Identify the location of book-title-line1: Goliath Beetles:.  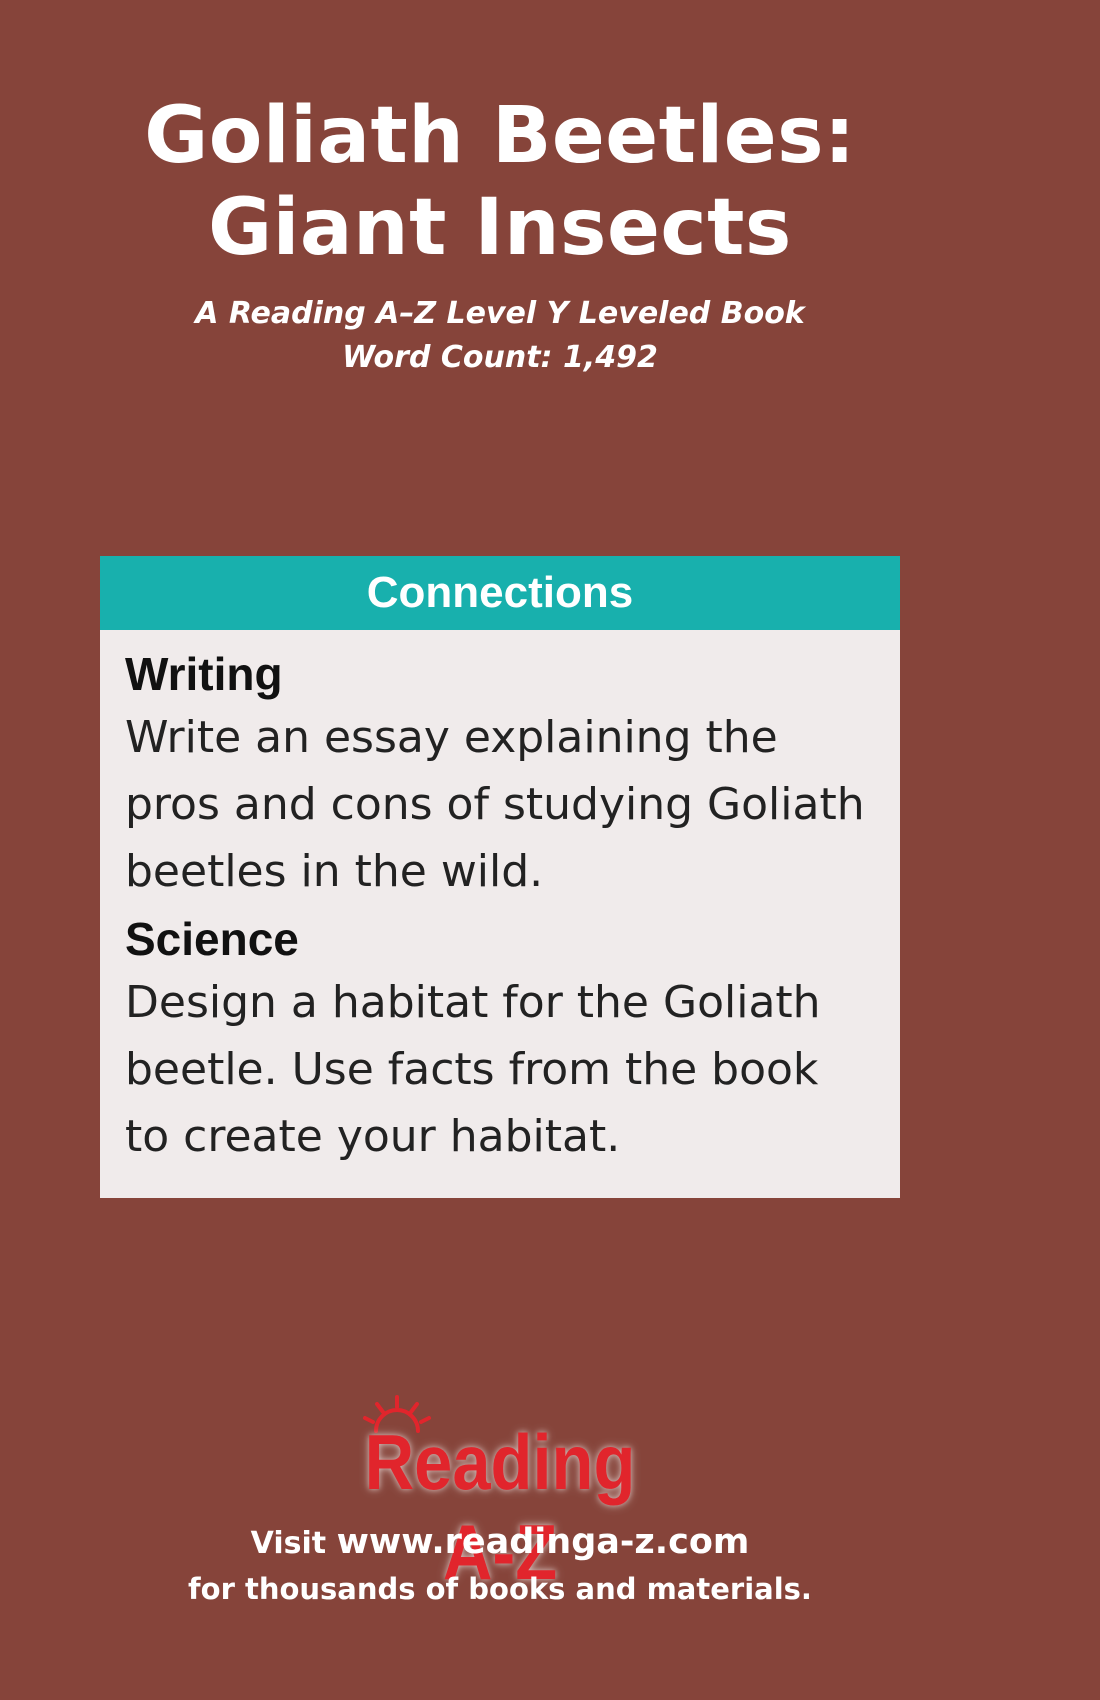
(500, 136).